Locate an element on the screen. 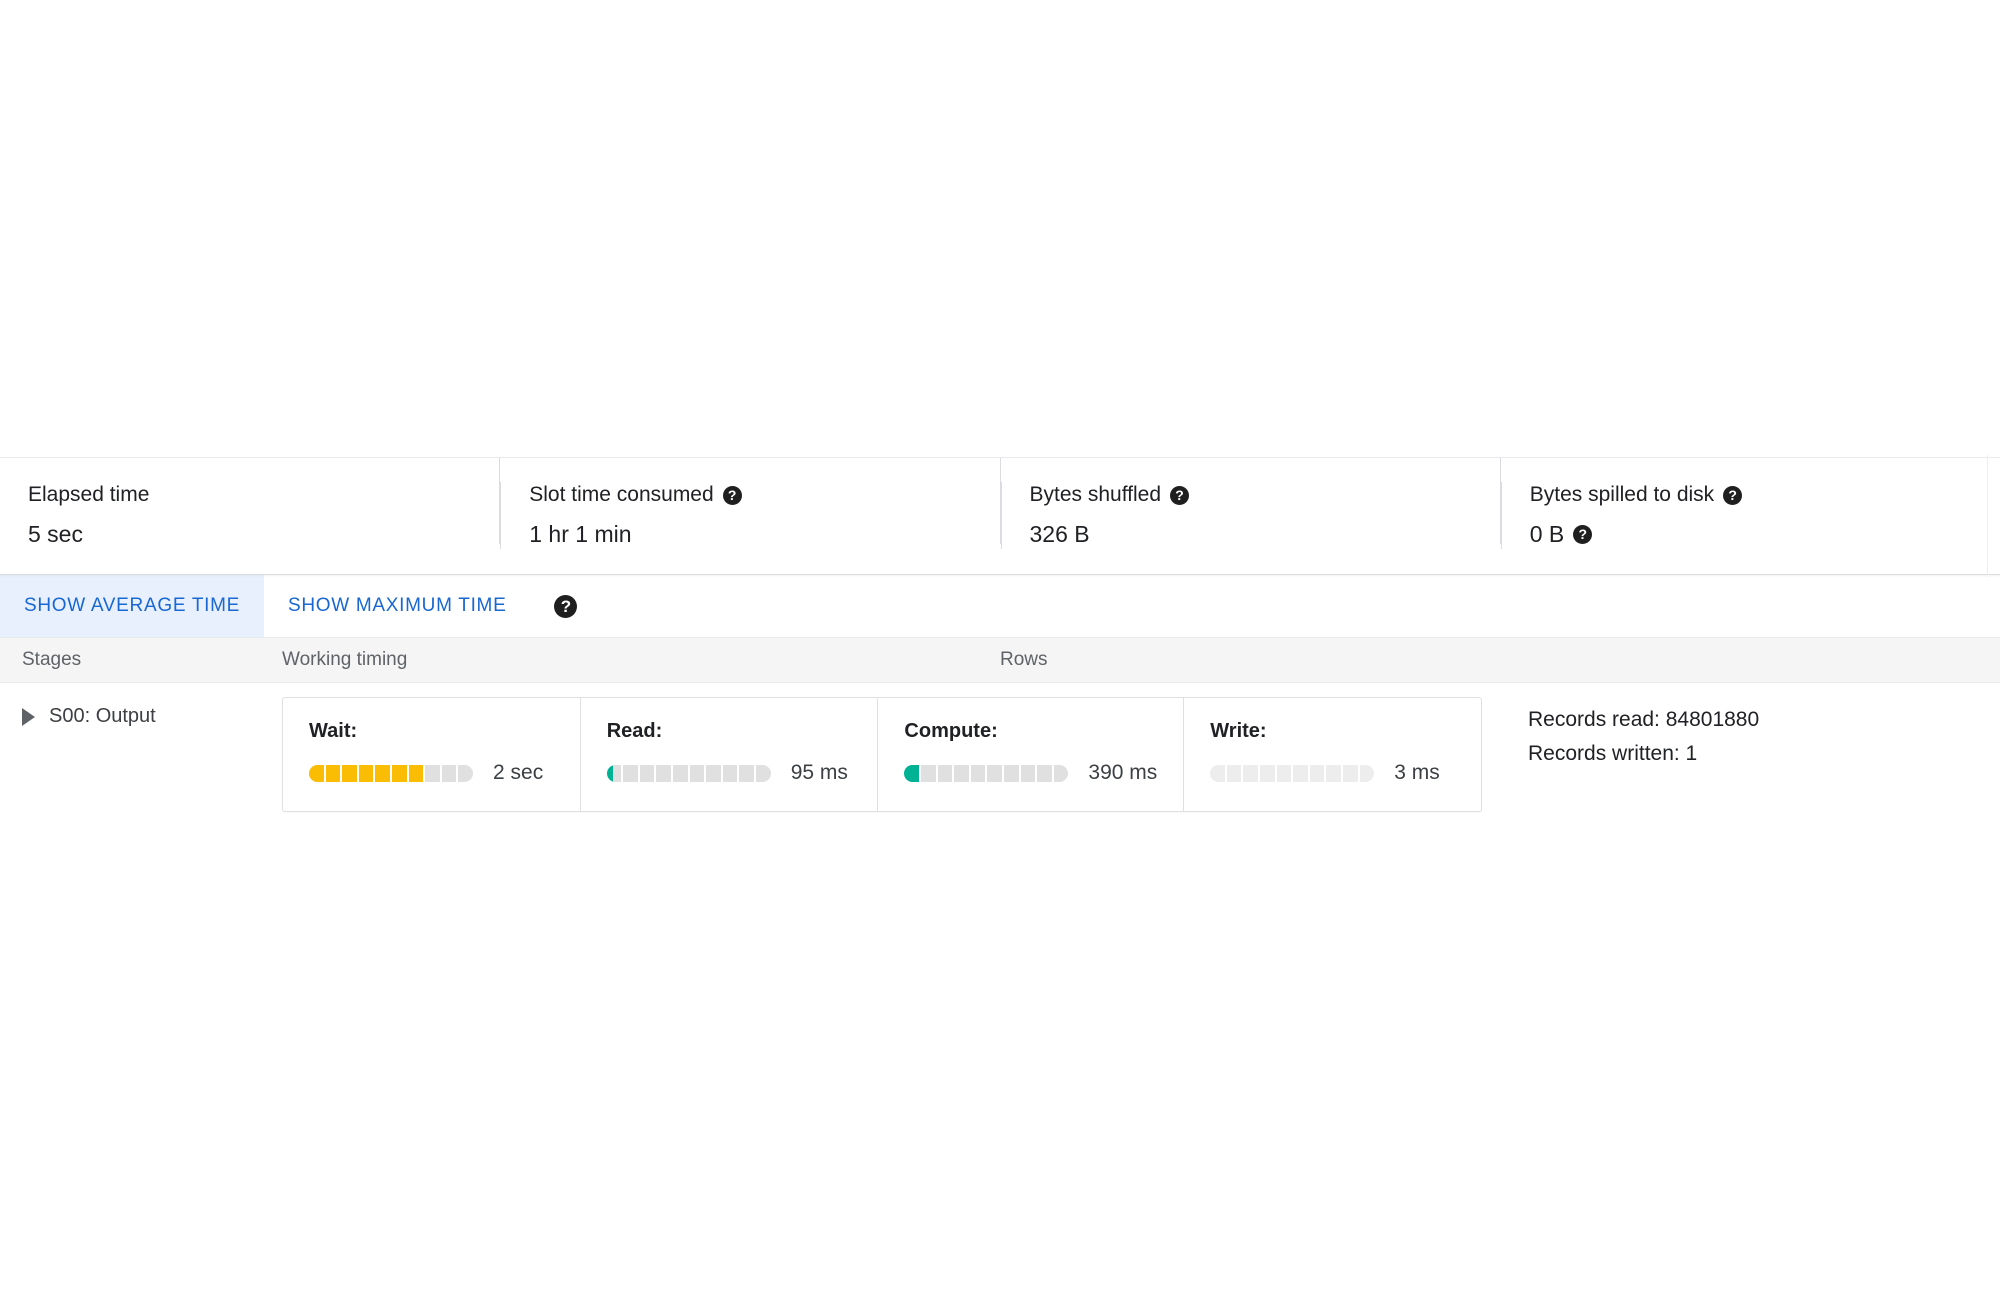 The width and height of the screenshot is (2000, 1295). stat-label-text: Bytes spilled to disk is located at coordinates (1622, 494).